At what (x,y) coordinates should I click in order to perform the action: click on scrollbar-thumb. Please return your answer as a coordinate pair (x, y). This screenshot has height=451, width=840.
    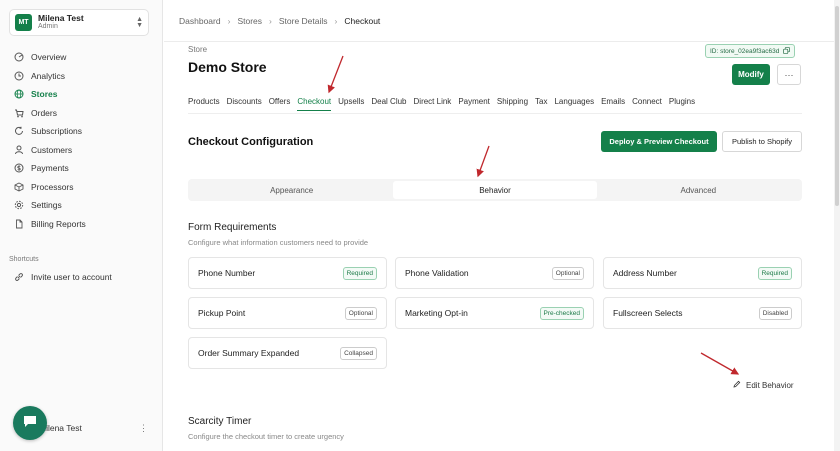
    Looking at the image, I should click on (837, 106).